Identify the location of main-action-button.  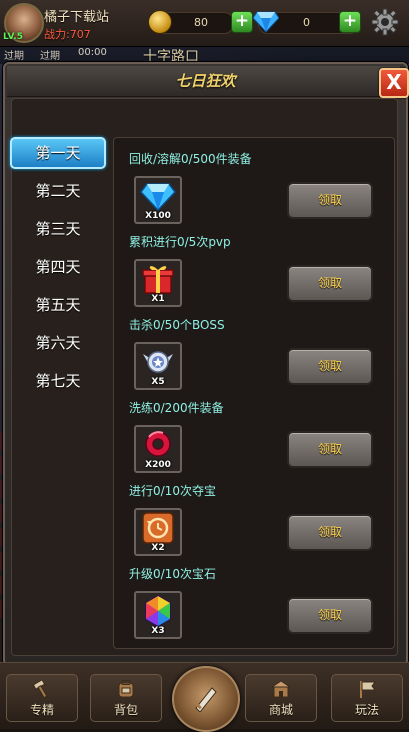
(206, 699).